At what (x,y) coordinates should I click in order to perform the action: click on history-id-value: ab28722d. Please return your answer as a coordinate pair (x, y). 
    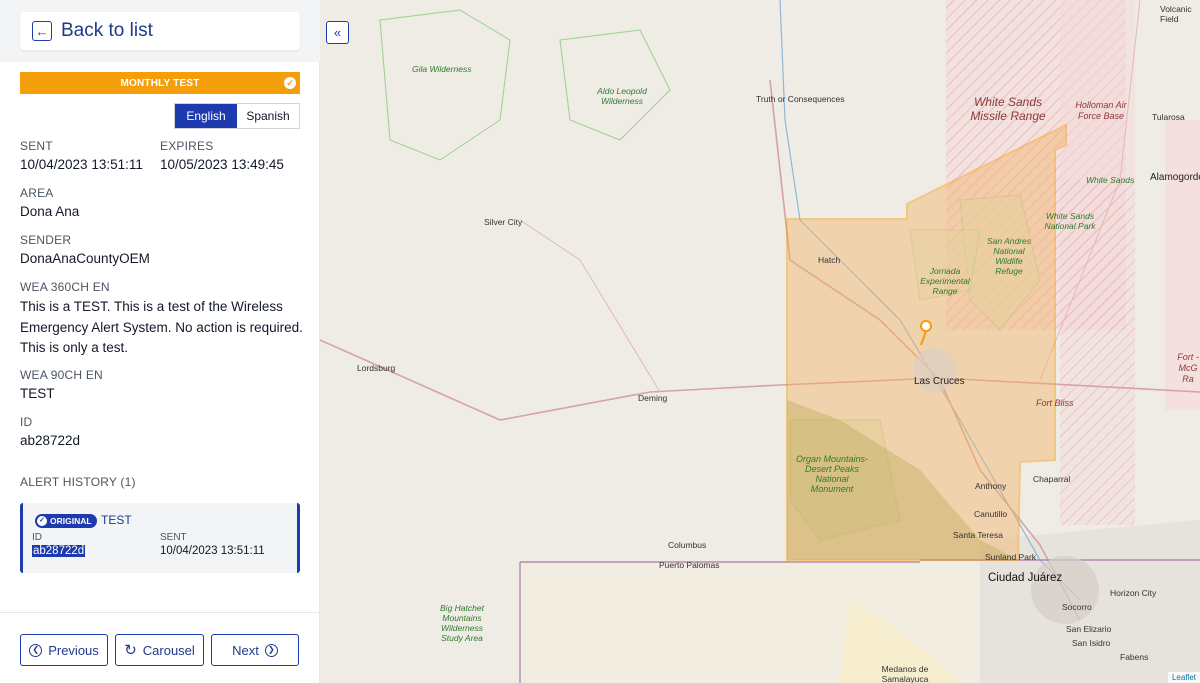
    Looking at the image, I should click on (59, 551).